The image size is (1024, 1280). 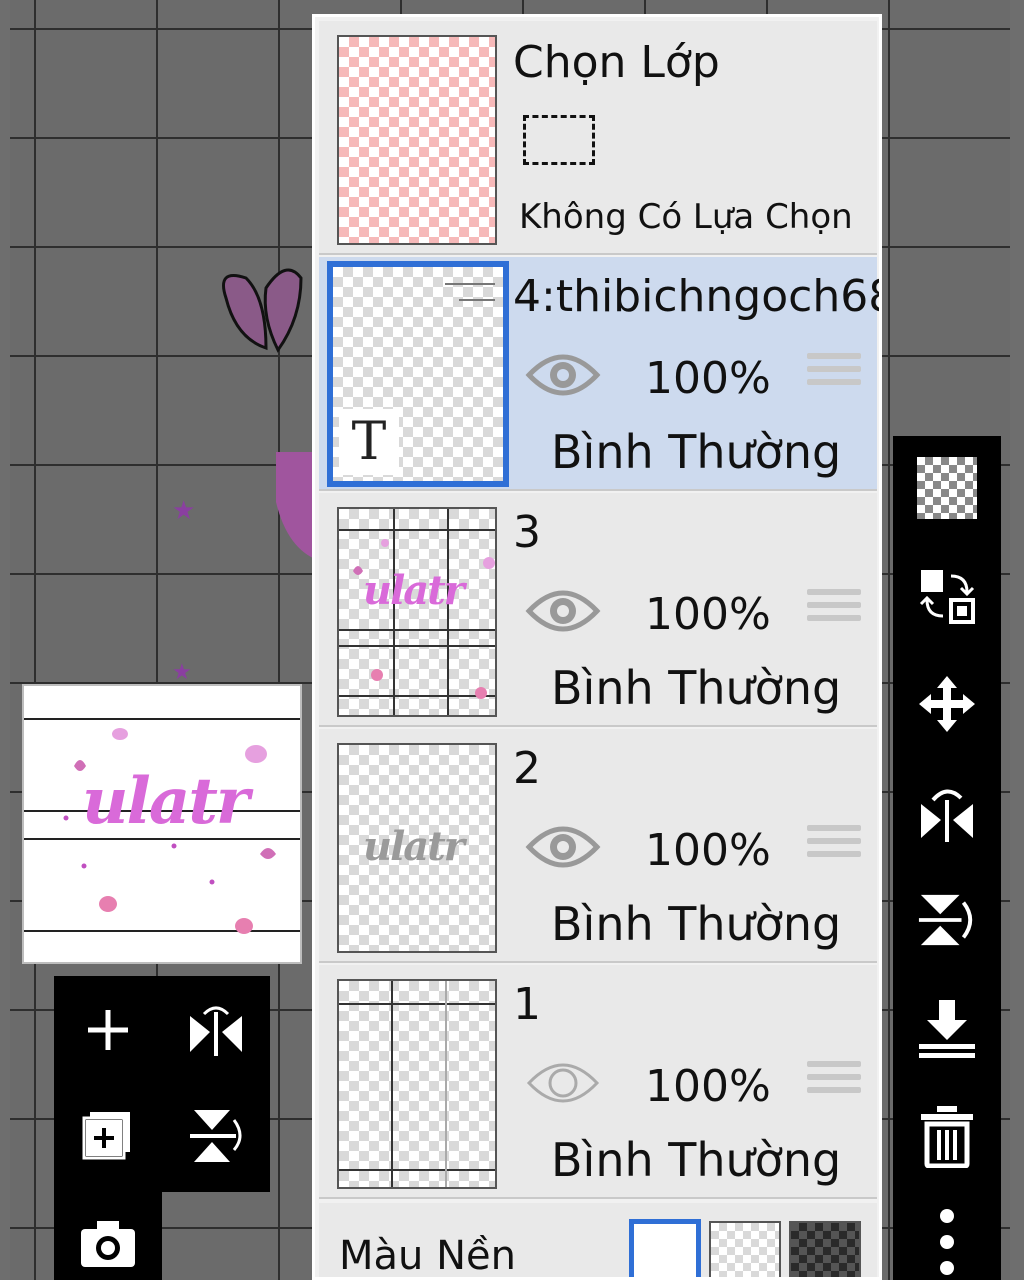 I want to click on transparency-icon, so click(x=947, y=488).